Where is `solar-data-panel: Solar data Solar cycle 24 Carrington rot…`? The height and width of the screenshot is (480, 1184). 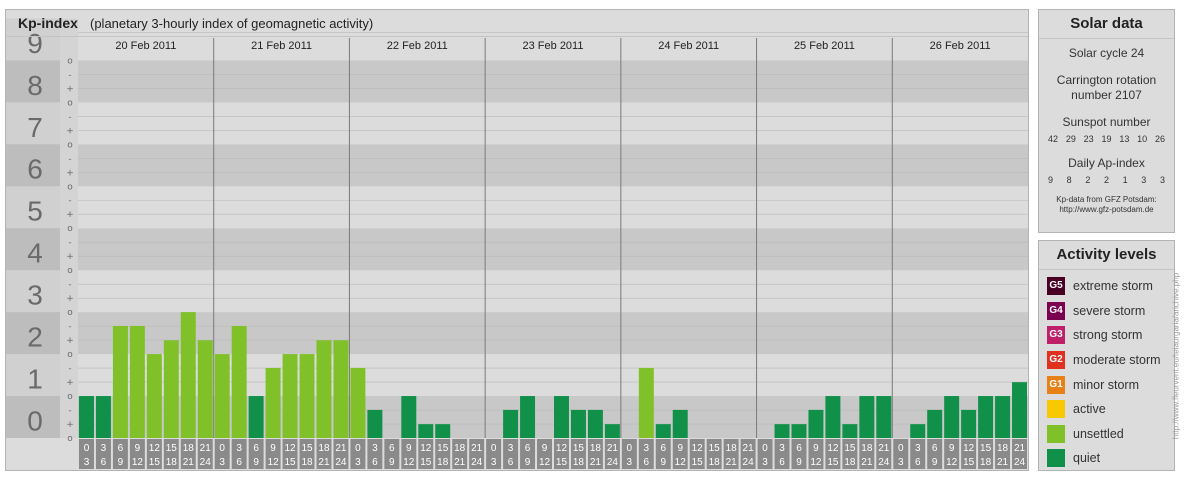
solar-data-panel: Solar data Solar cycle 24 Carrington rot… is located at coordinates (1106, 121).